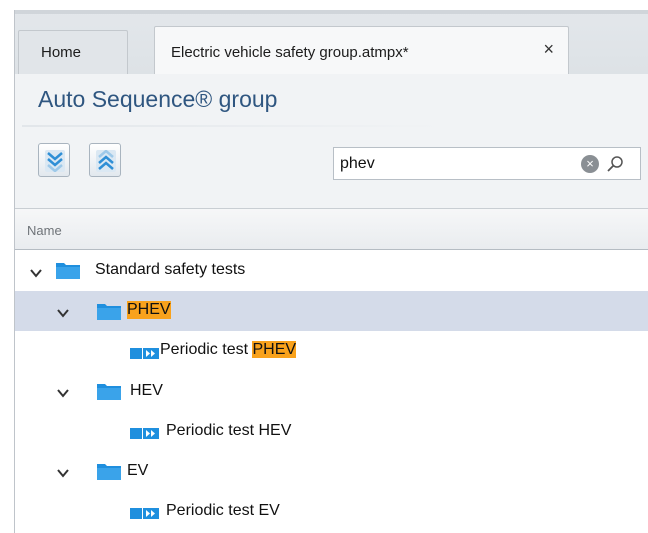 The image size is (648, 533). I want to click on tree-row-periodic-test-ev: Periodic test EV, so click(331, 511).